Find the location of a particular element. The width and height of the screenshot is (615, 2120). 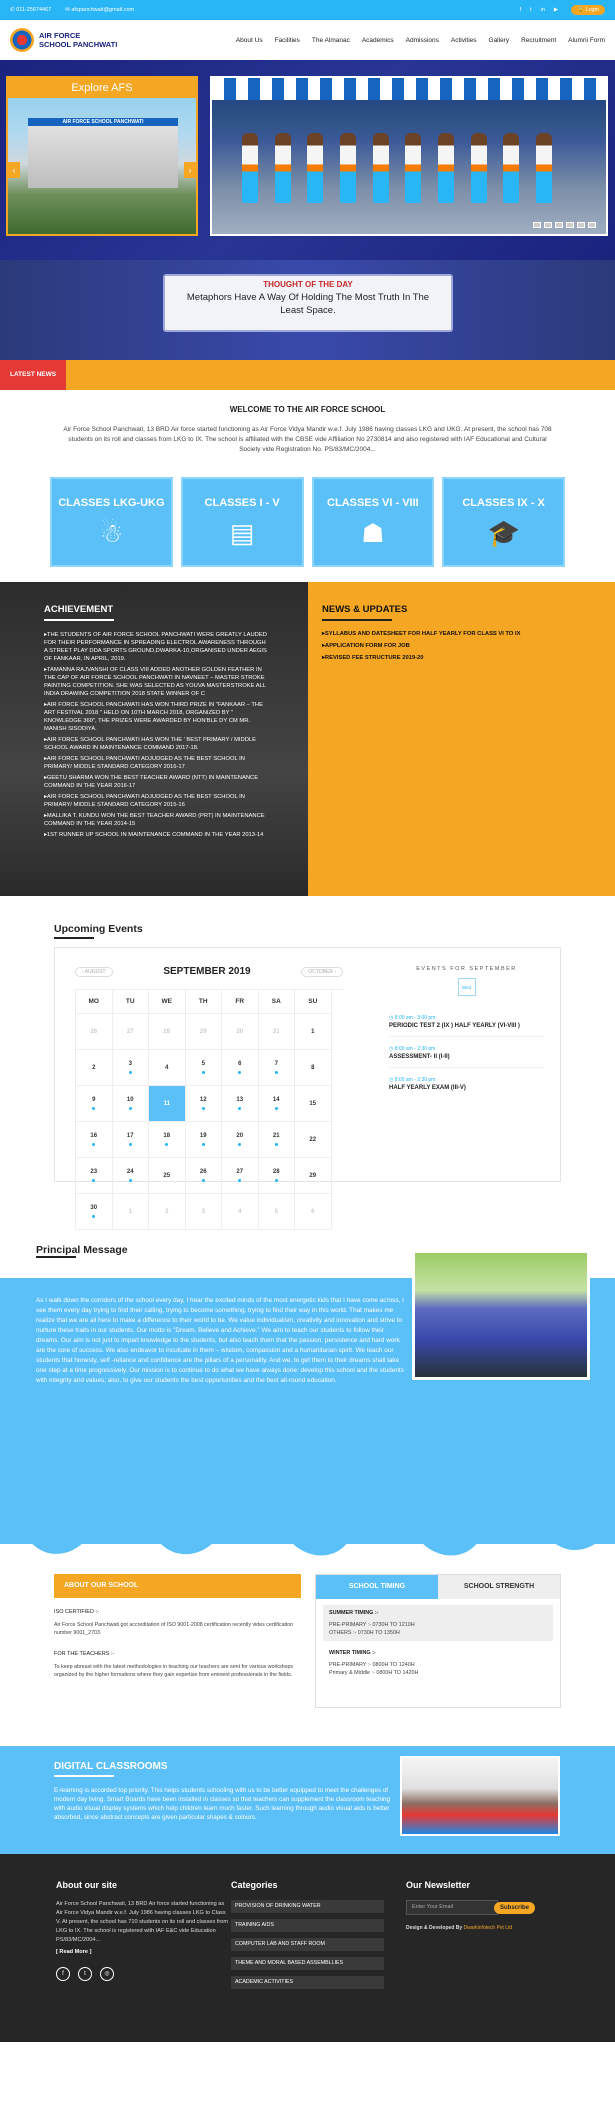

calendar-day: 24 is located at coordinates (130, 1176).